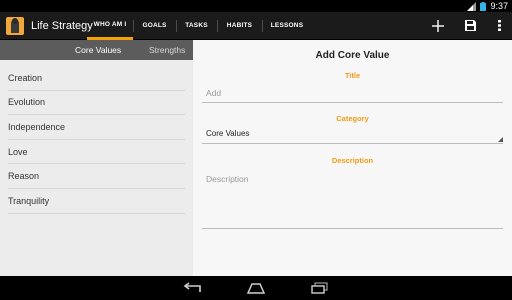  What do you see at coordinates (96, 127) in the screenshot?
I see `list-item: Independence` at bounding box center [96, 127].